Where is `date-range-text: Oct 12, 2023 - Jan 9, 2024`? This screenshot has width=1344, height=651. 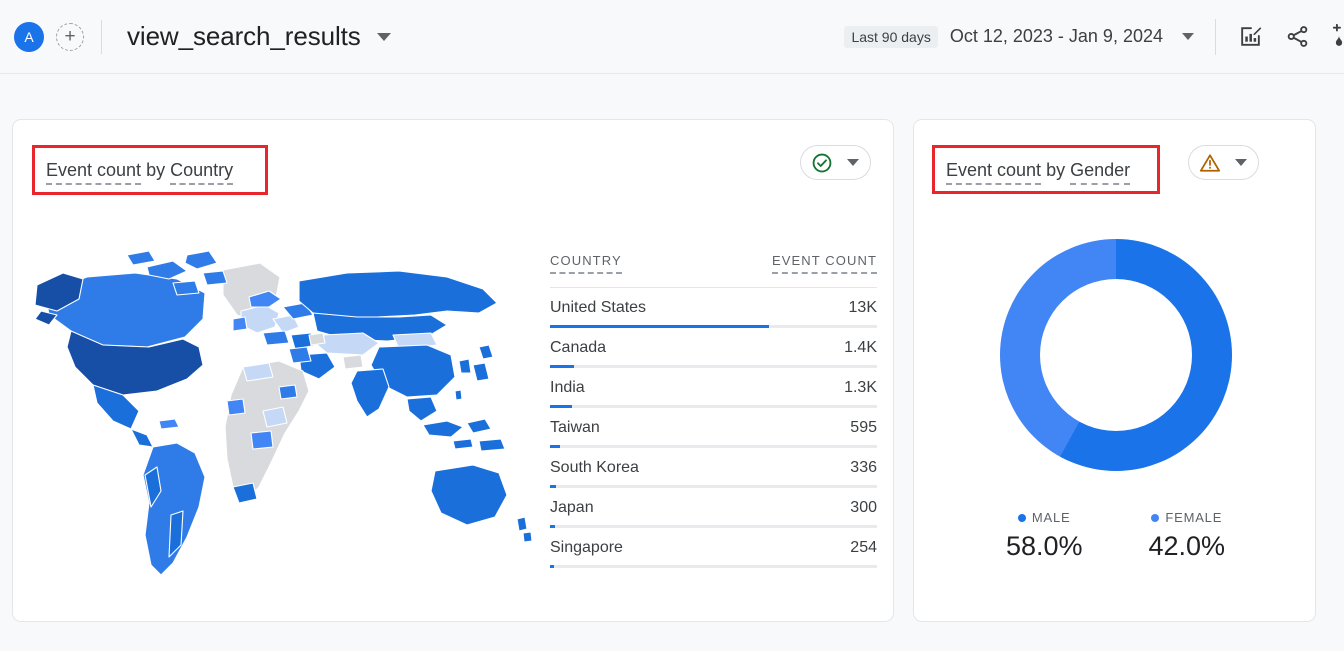 date-range-text: Oct 12, 2023 - Jan 9, 2024 is located at coordinates (1056, 36).